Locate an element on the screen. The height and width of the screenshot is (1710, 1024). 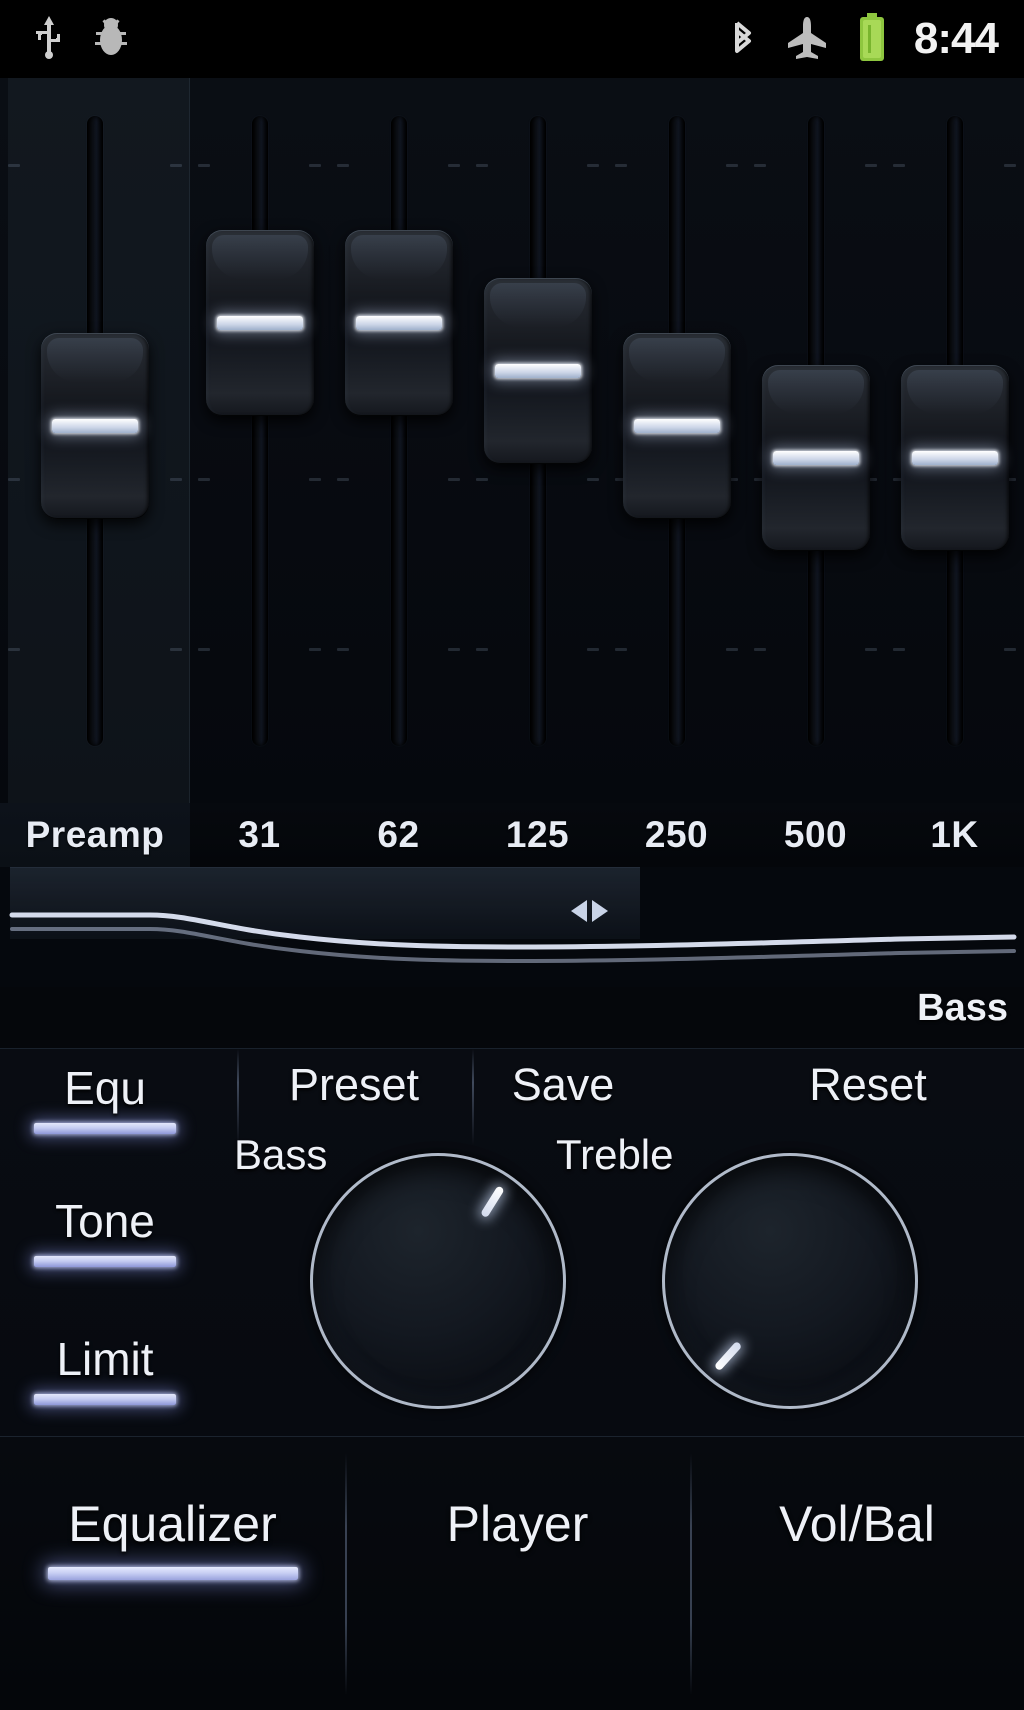
treble-knob-group: Treble is located at coordinates (737, 1279).